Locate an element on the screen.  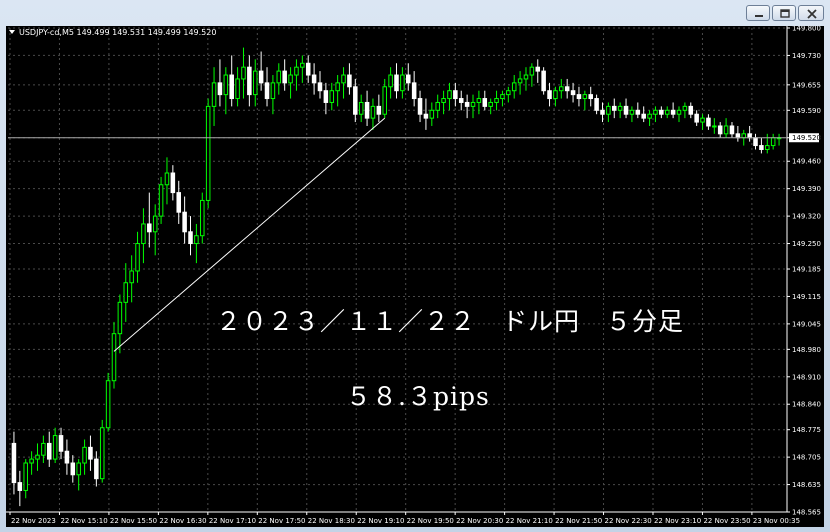
time-tick-label: 22 Nov 19:50 is located at coordinates (430, 521).